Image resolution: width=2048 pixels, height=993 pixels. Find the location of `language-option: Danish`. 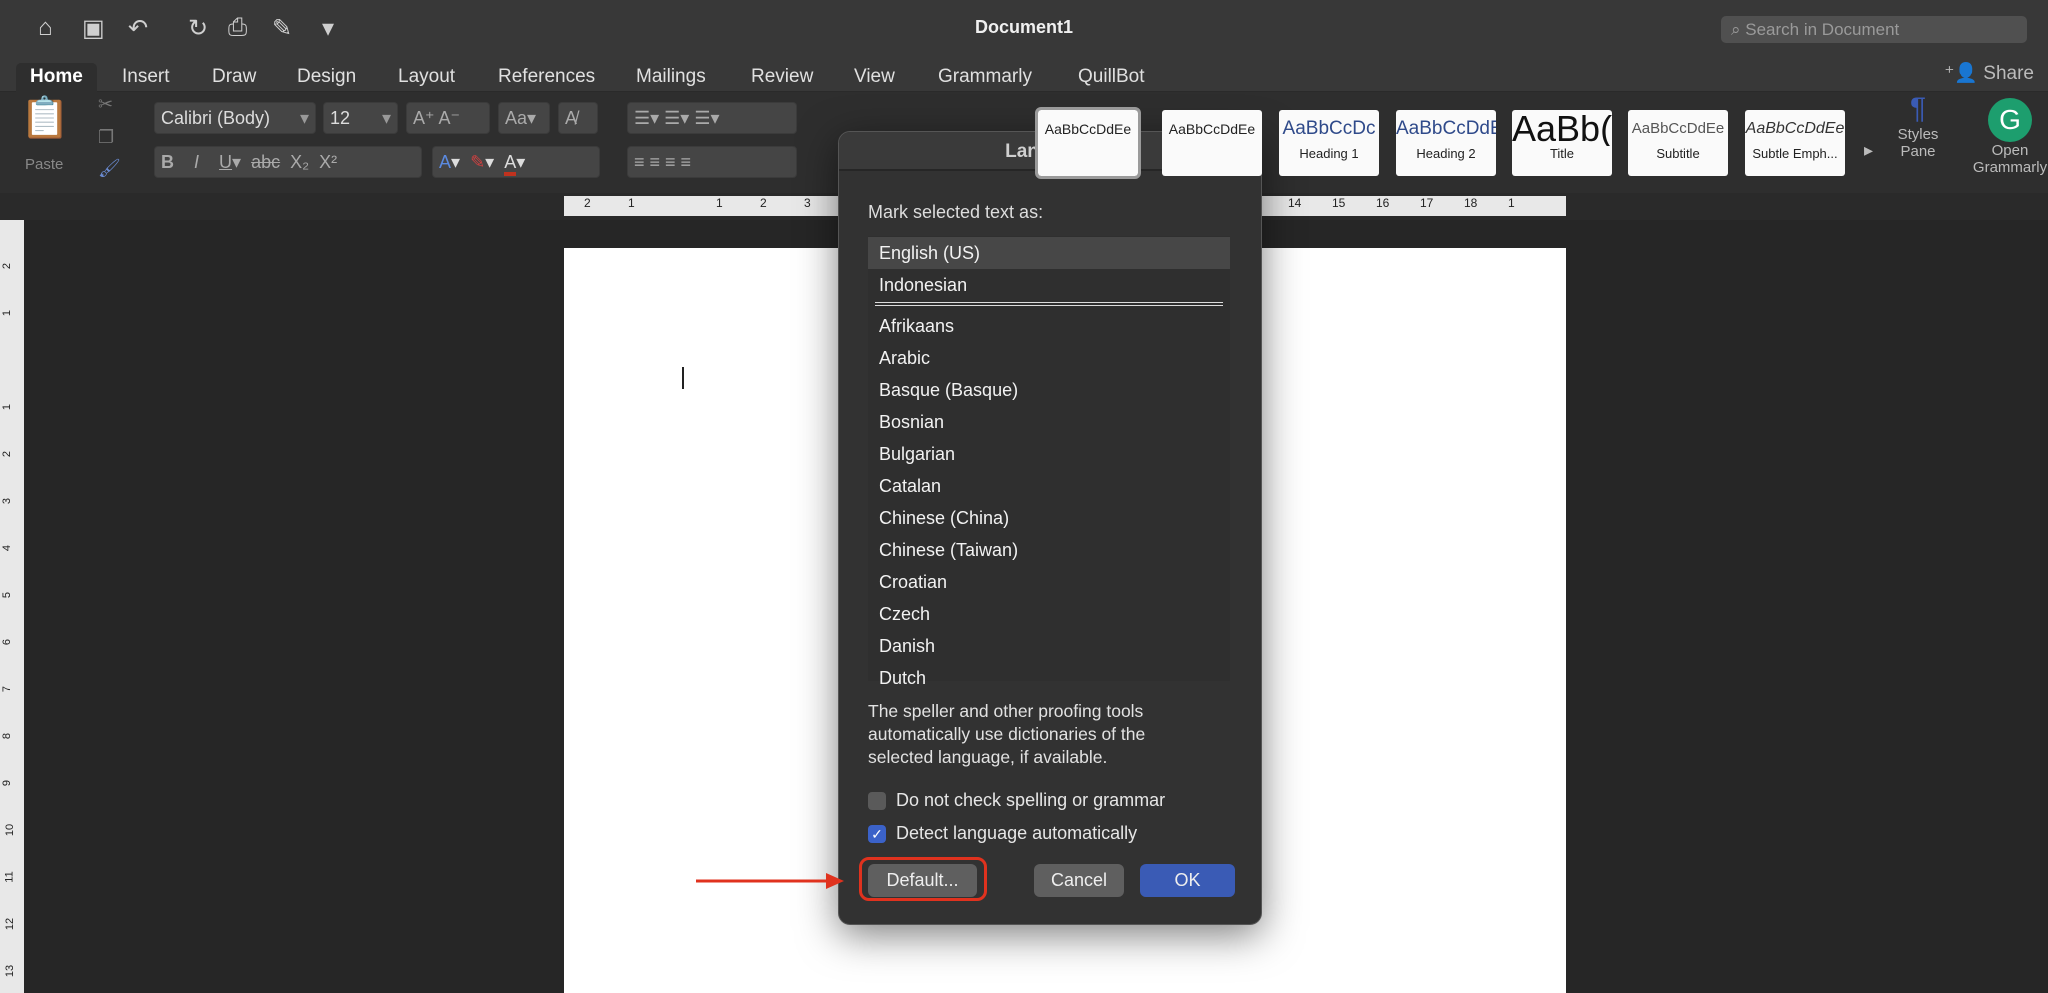

language-option: Danish is located at coordinates (1049, 646).